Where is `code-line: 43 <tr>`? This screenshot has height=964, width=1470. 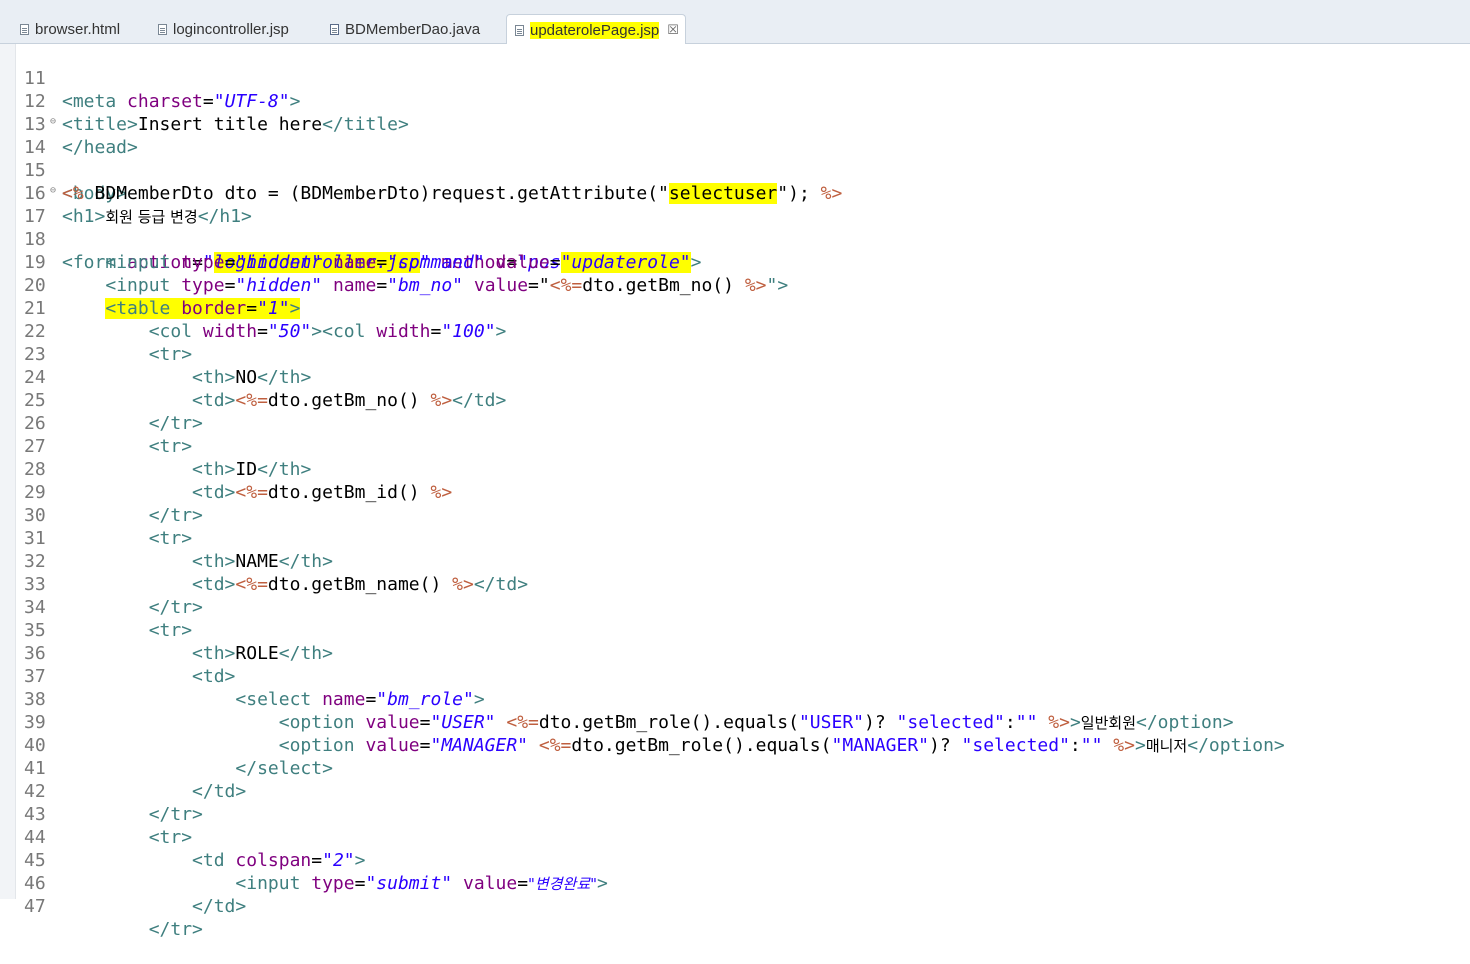 code-line: 43 <tr> is located at coordinates (108, 826).